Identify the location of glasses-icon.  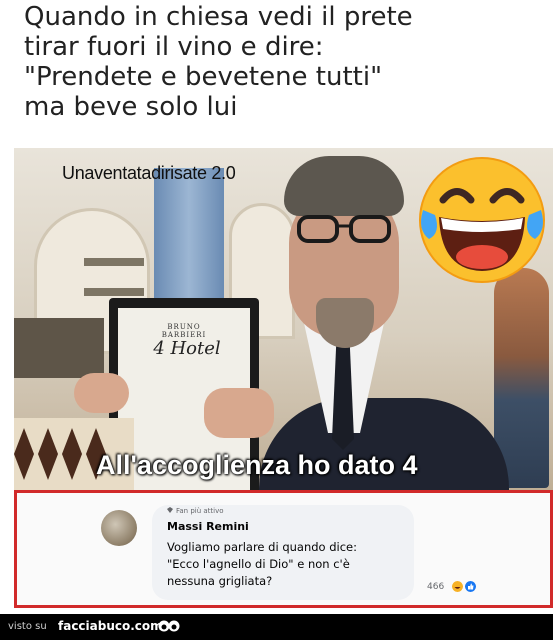
(344, 229).